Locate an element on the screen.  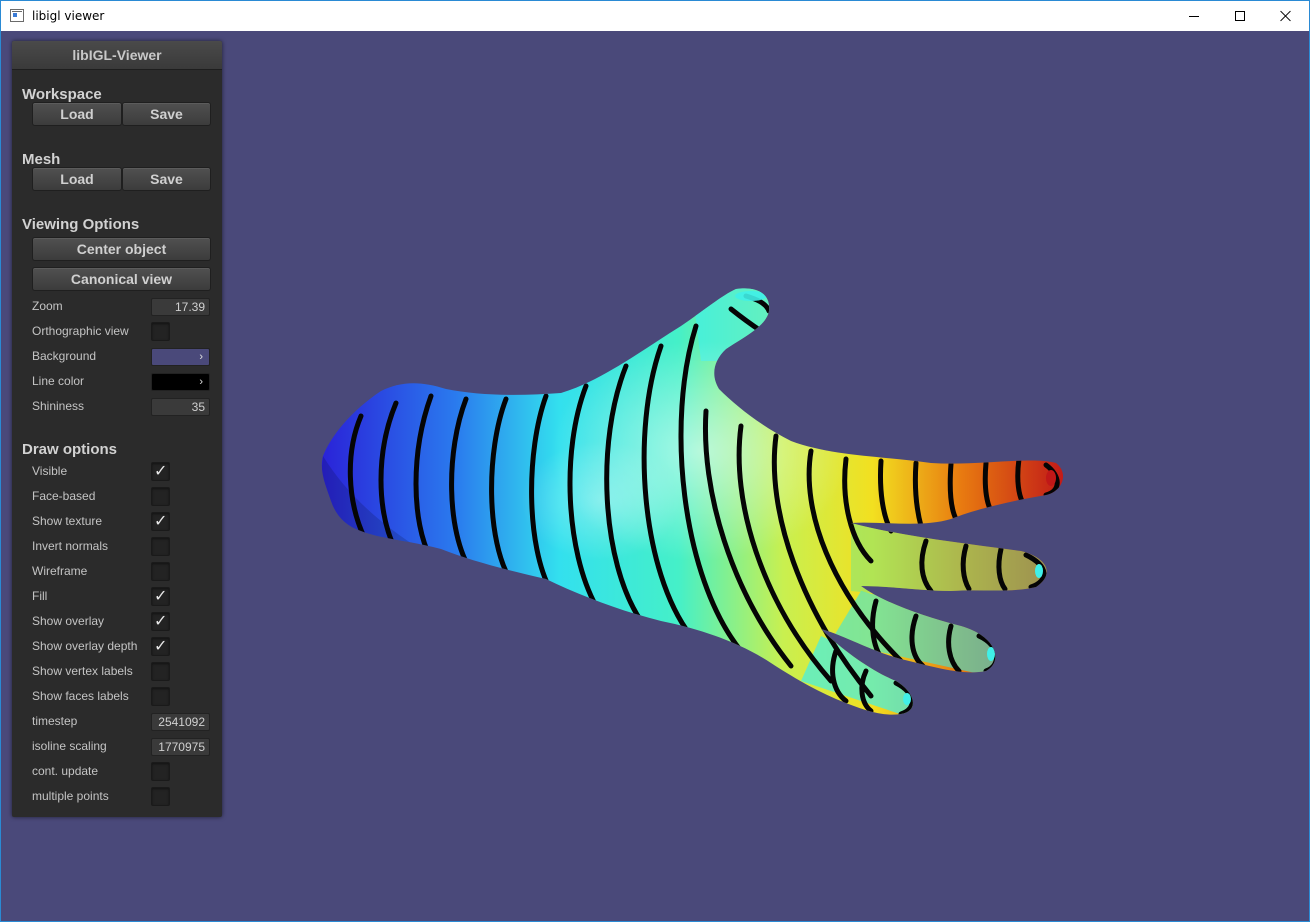
visible-checkbox is located at coordinates (160, 471).